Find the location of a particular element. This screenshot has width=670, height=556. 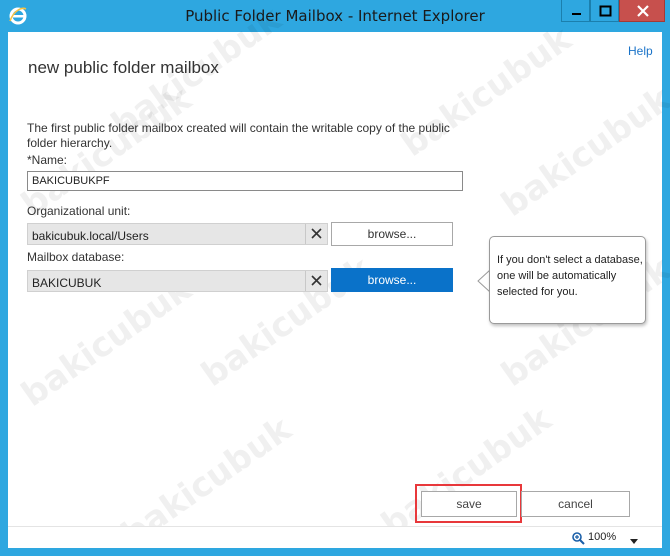

clear-db-button is located at coordinates (317, 281).